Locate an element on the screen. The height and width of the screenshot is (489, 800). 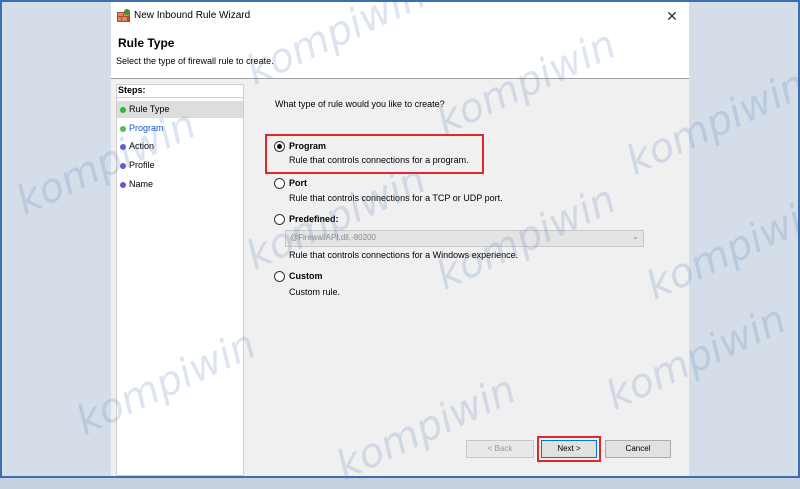
step-label: Action is located at coordinates (142, 146).